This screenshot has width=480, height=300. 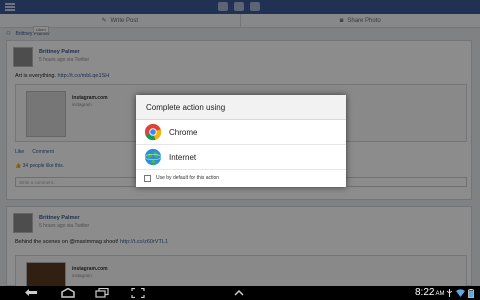 What do you see at coordinates (241, 157) in the screenshot?
I see `internet-option: Internet` at bounding box center [241, 157].